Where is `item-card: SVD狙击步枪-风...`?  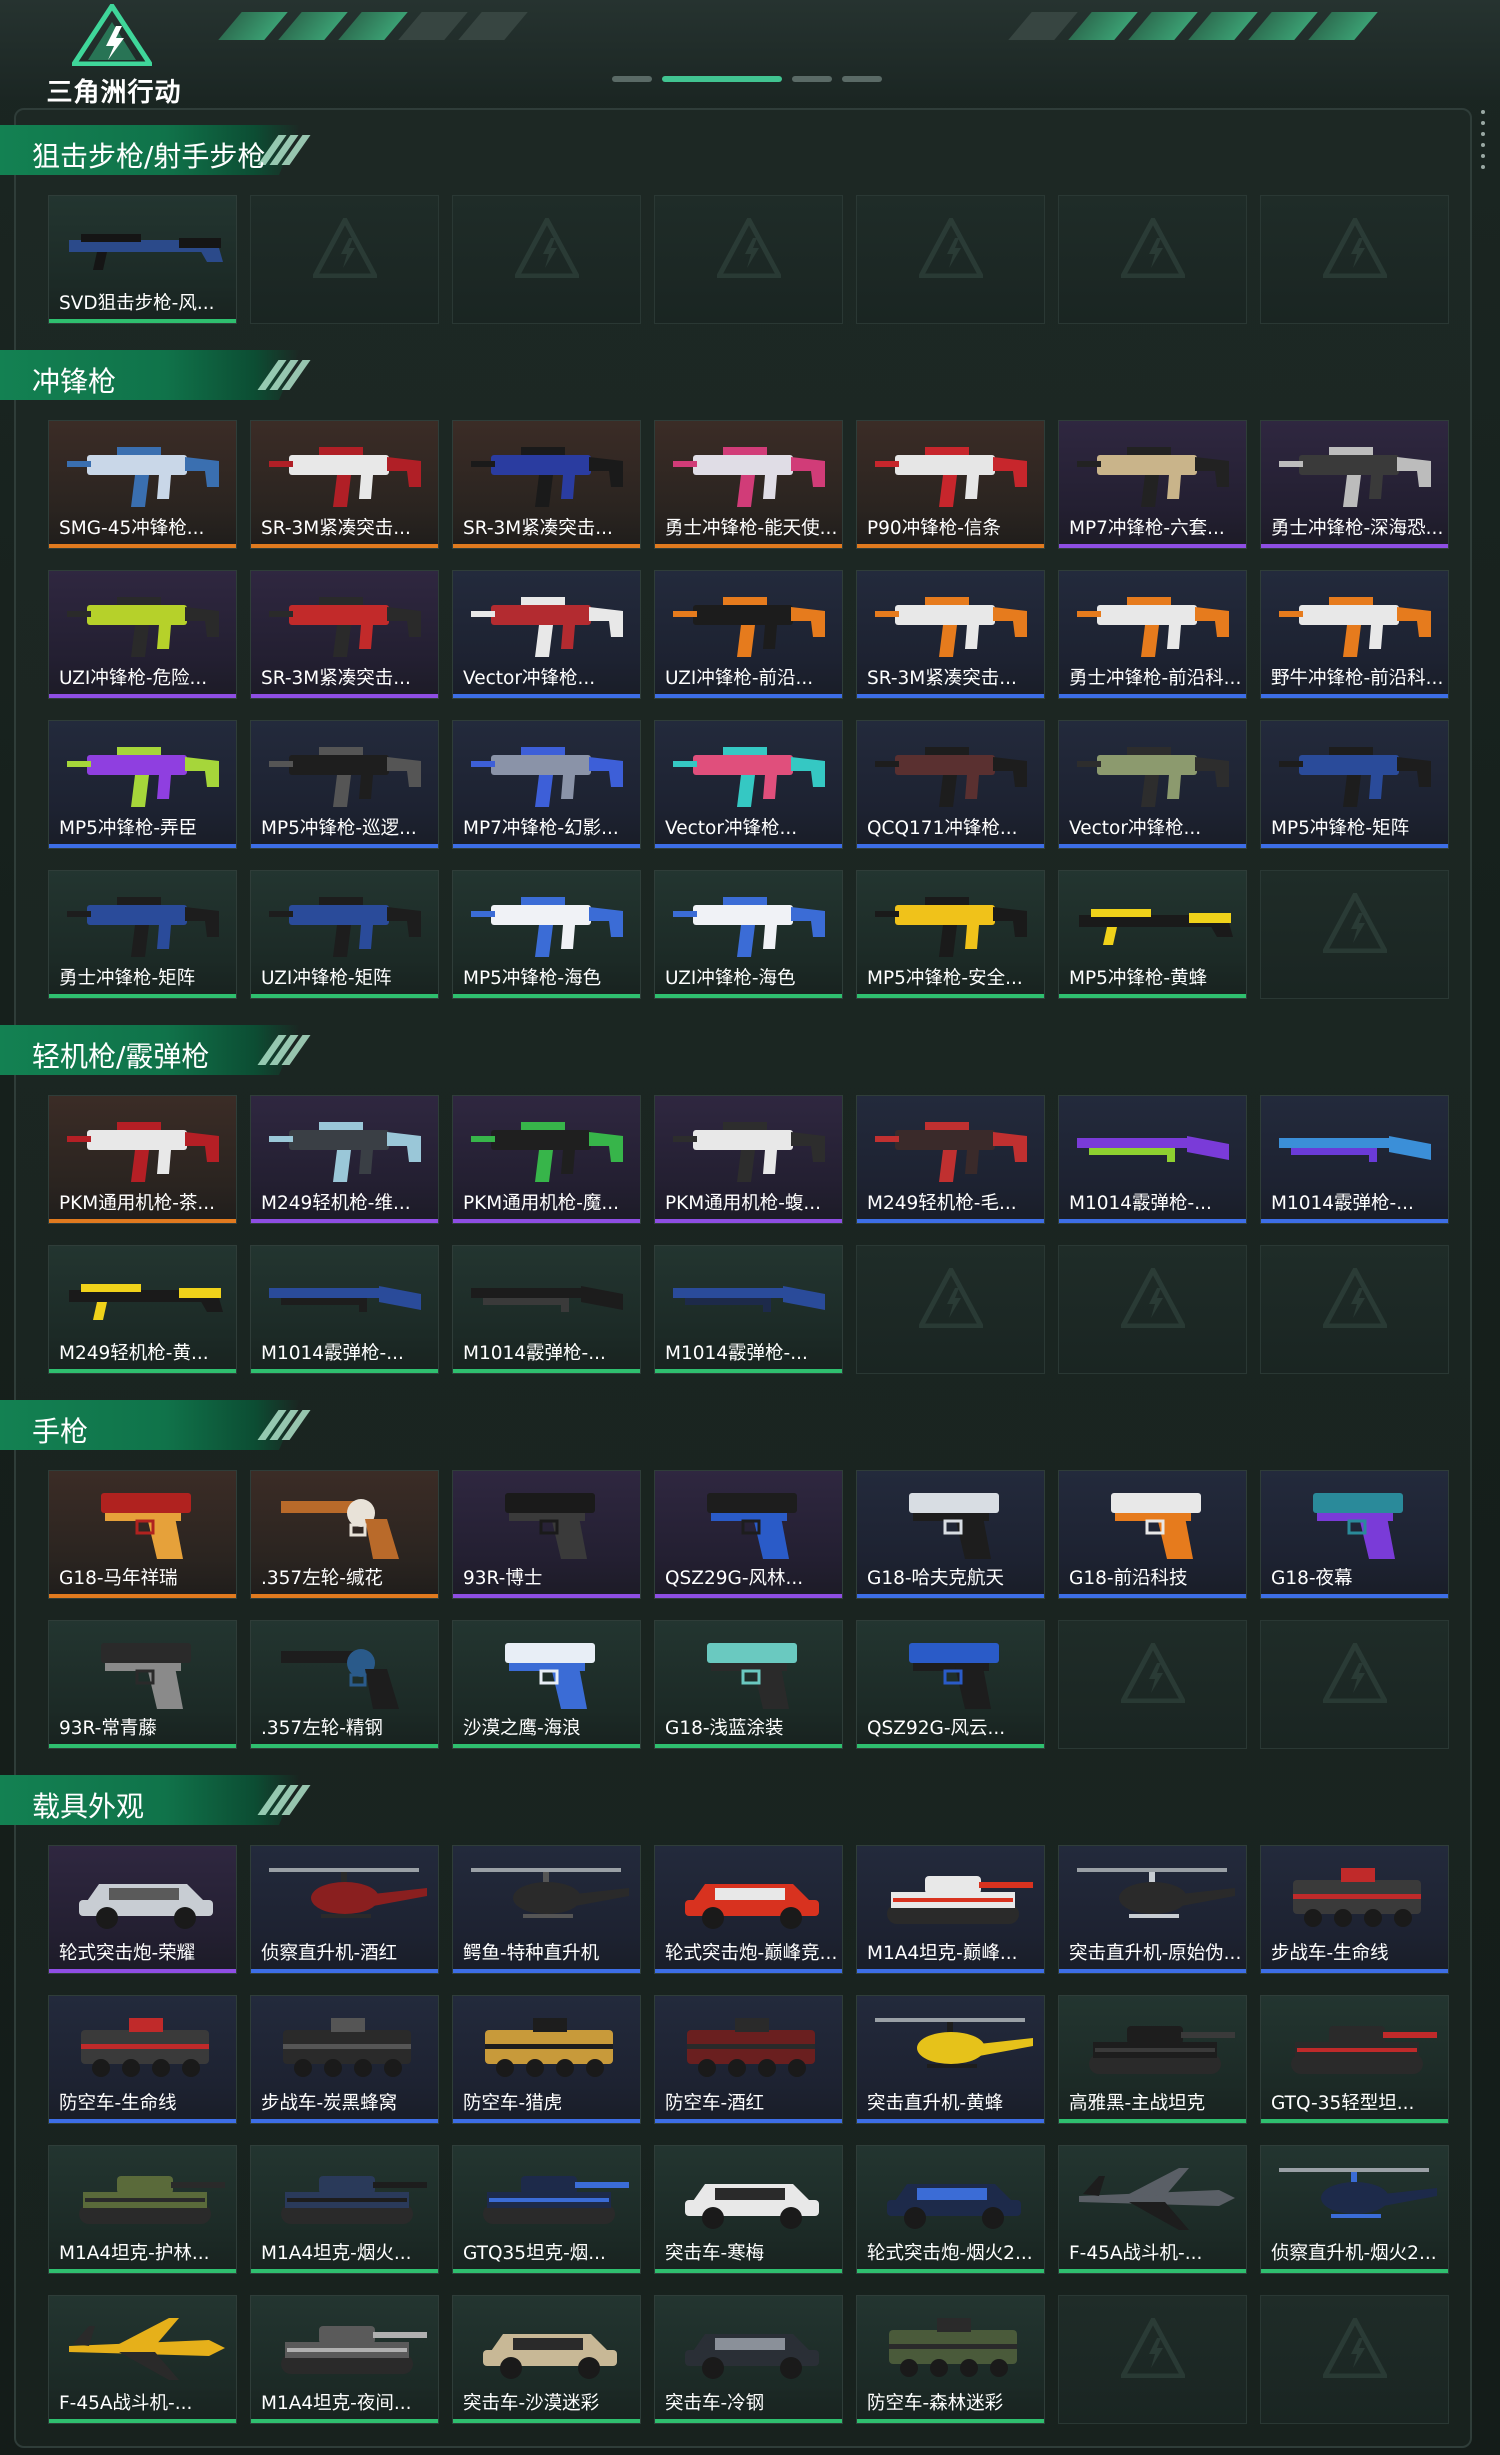 item-card: SVD狙击步枪-风... is located at coordinates (142, 259).